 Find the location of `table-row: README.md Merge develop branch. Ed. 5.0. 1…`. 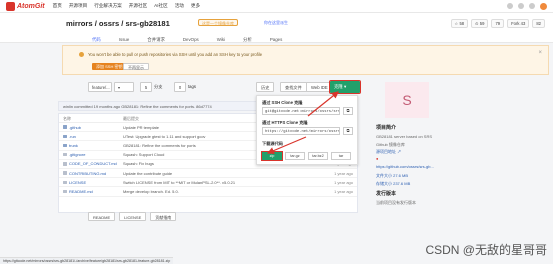

table-row: README.md Merge develop branch. Ed. 5.0. 1… is located at coordinates (208, 192).